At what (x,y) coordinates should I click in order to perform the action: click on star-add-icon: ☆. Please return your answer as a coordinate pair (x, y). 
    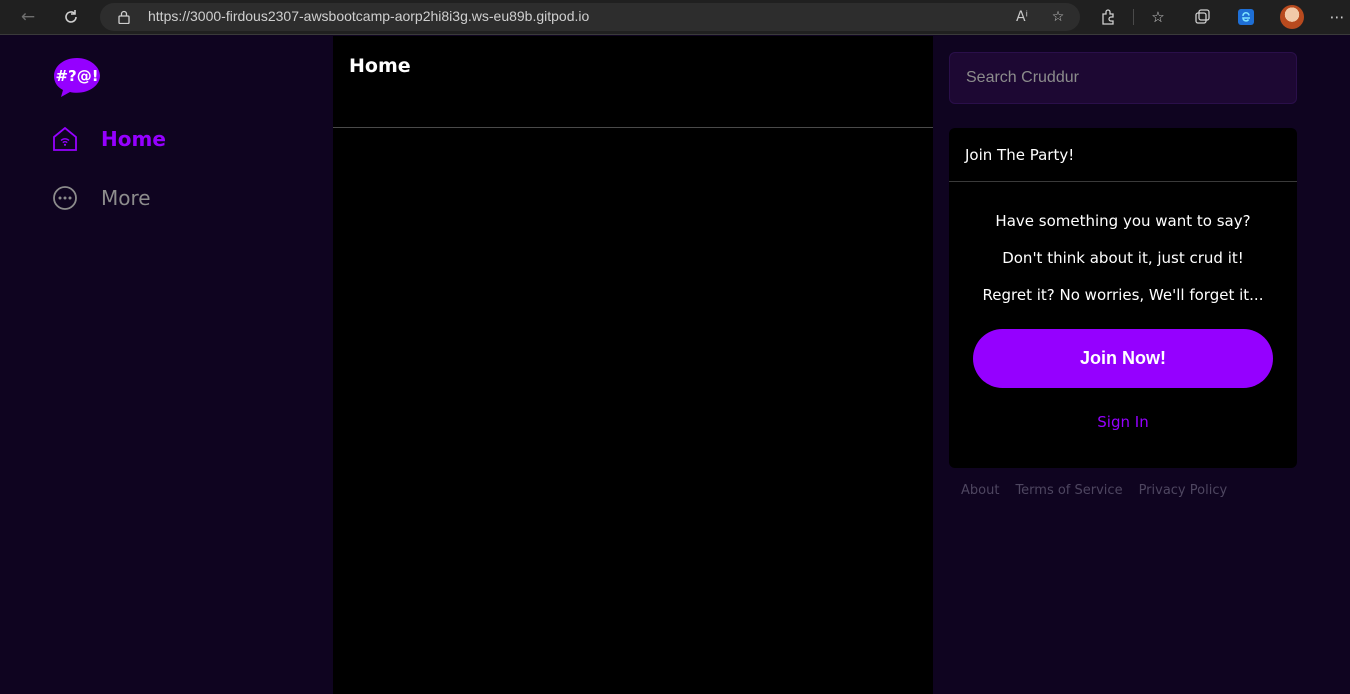
    Looking at the image, I should click on (1058, 17).